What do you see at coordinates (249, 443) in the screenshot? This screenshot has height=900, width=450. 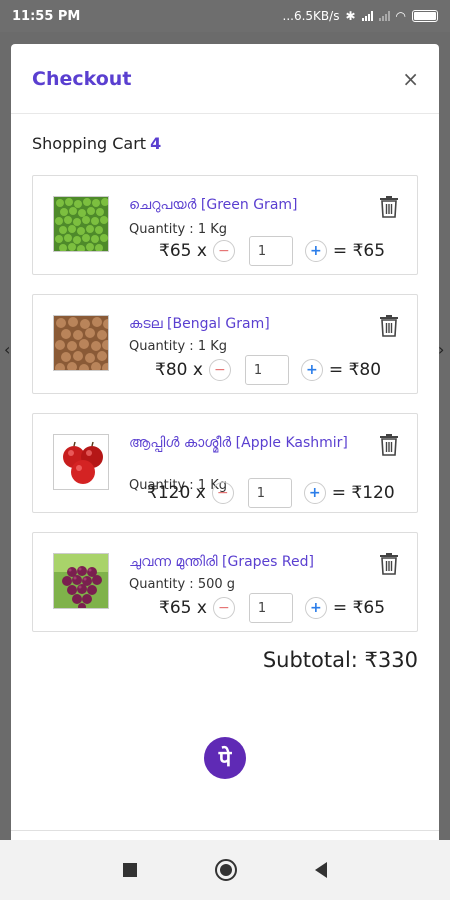 I see `item-name: ആപ്പിൾ കാശ്മീർ [Apple Kashmir]` at bounding box center [249, 443].